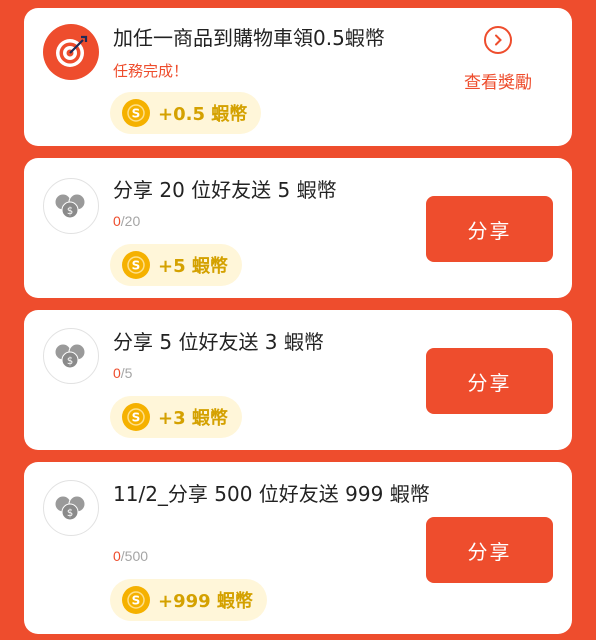 The image size is (596, 640). I want to click on task-title: 加任一商品到購物車領0.5蝦幣, so click(249, 38).